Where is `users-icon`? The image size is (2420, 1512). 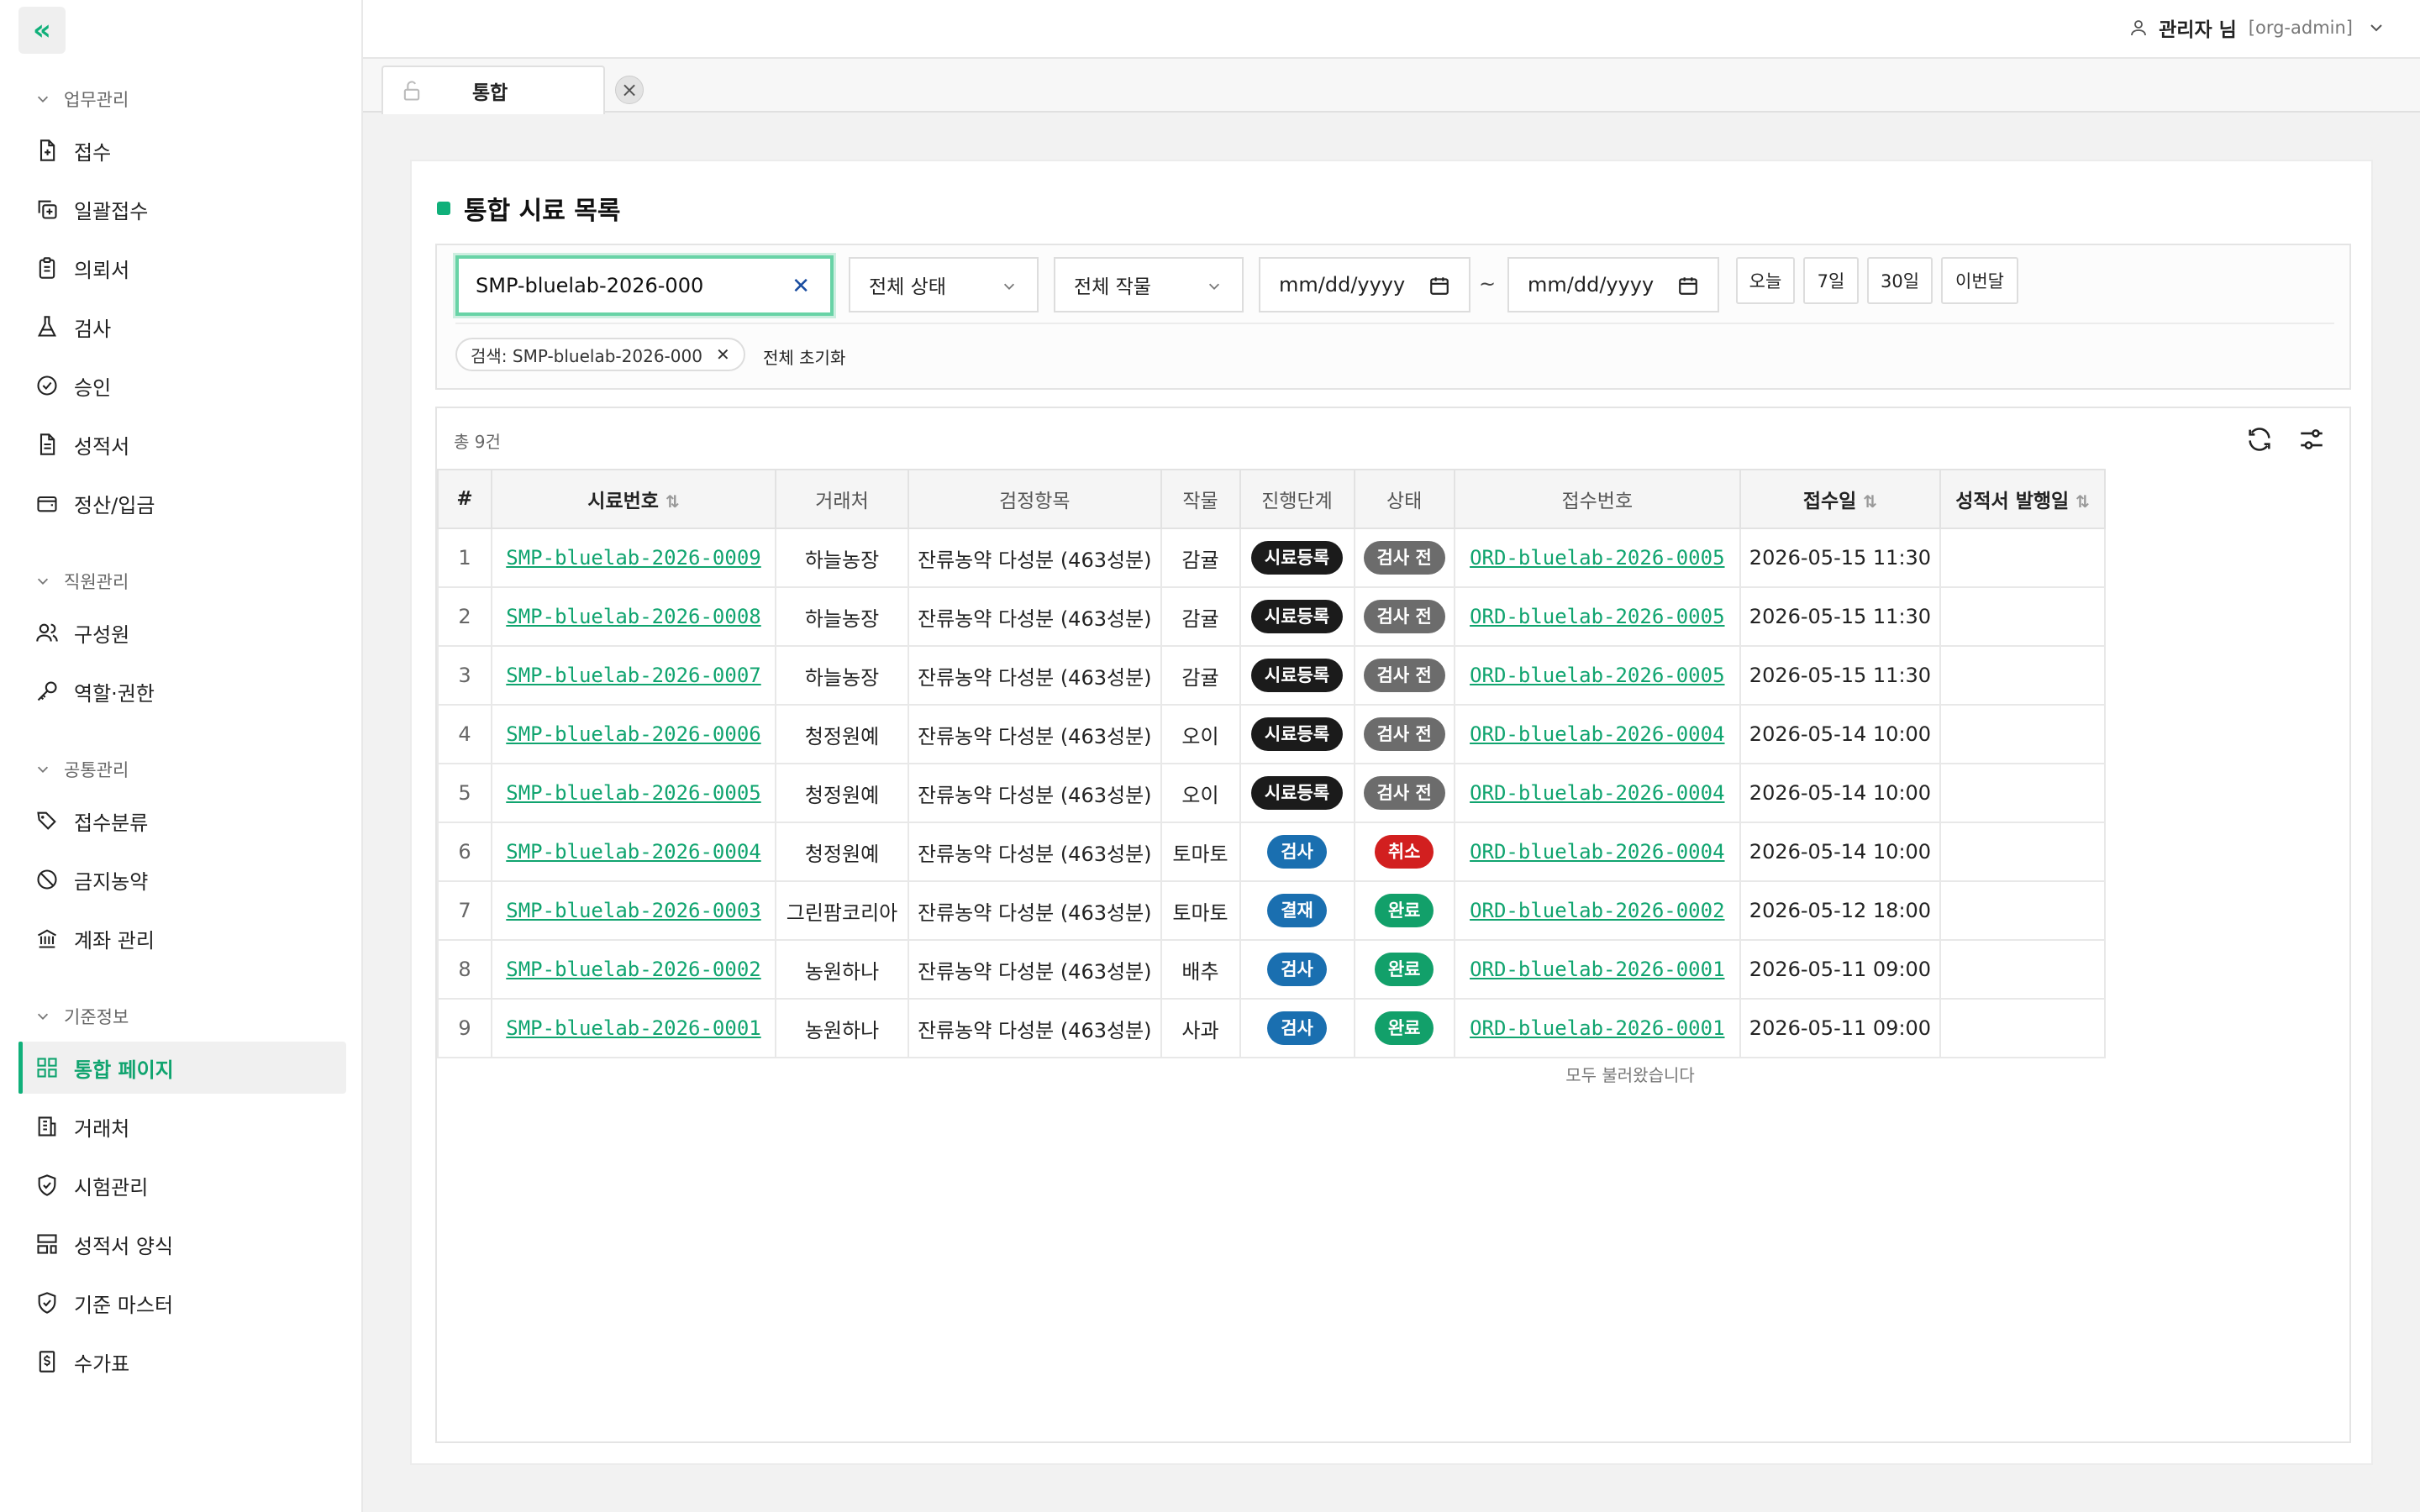 users-icon is located at coordinates (47, 632).